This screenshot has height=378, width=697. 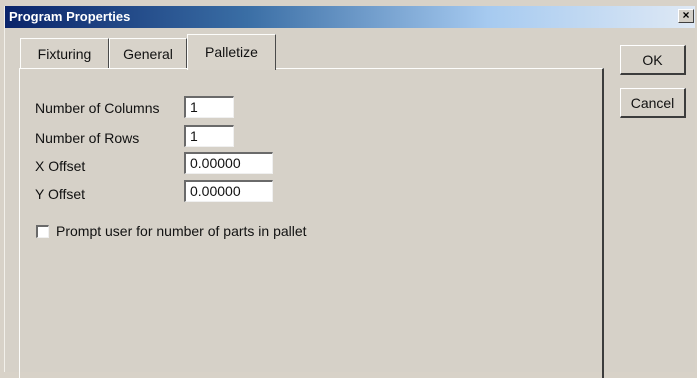 I want to click on close-button: ×, so click(x=686, y=16).